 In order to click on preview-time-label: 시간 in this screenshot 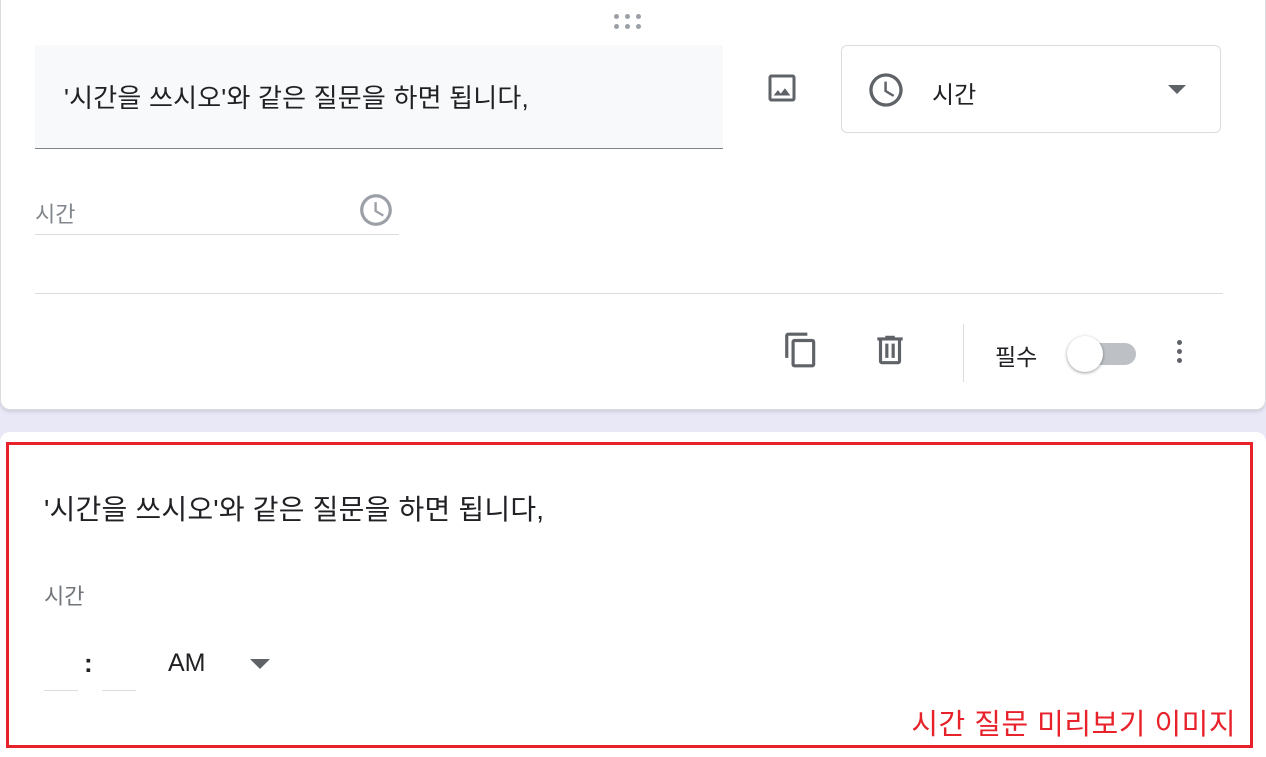, I will do `click(64, 596)`.